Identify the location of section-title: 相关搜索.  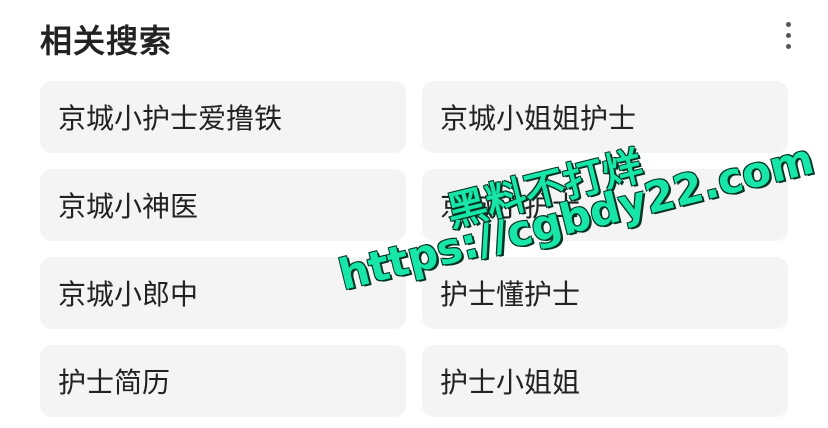
(106, 41).